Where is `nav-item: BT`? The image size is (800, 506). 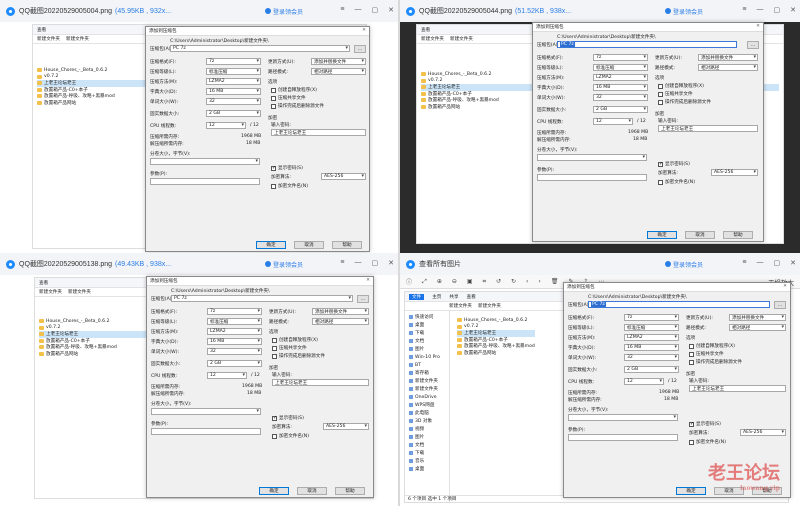 nav-item: BT is located at coordinates (427, 365).